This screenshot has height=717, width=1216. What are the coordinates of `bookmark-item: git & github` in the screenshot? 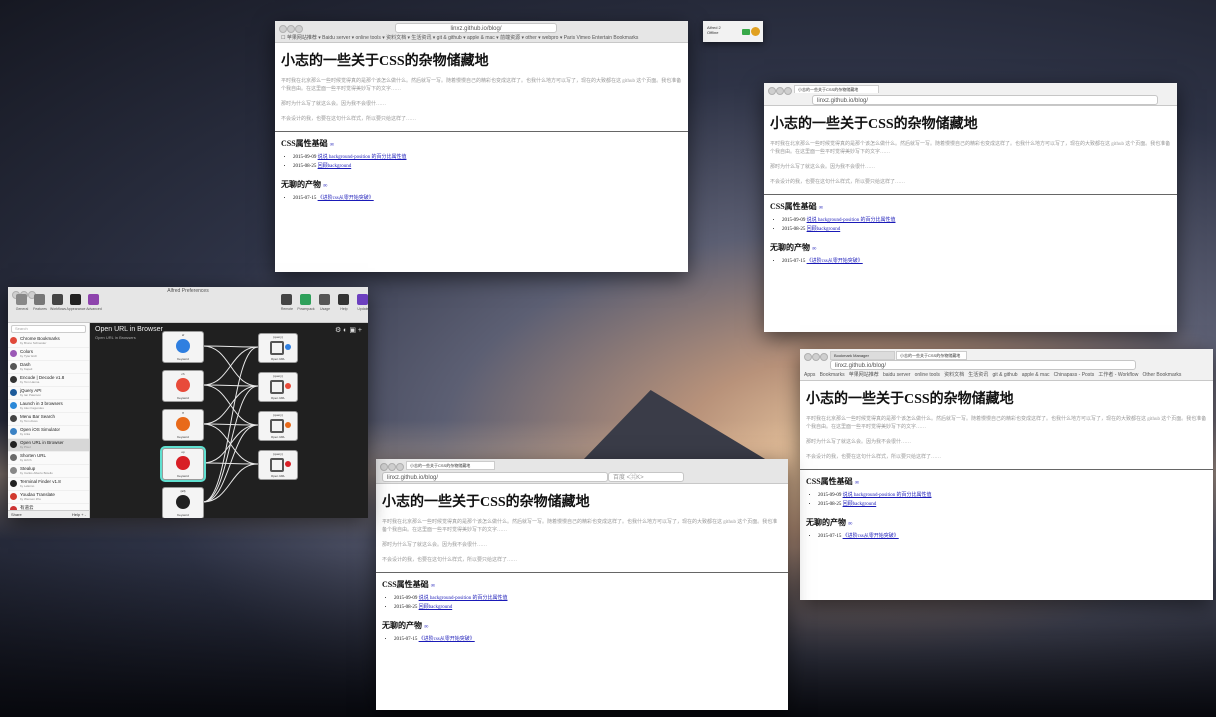 It's located at (1004, 375).